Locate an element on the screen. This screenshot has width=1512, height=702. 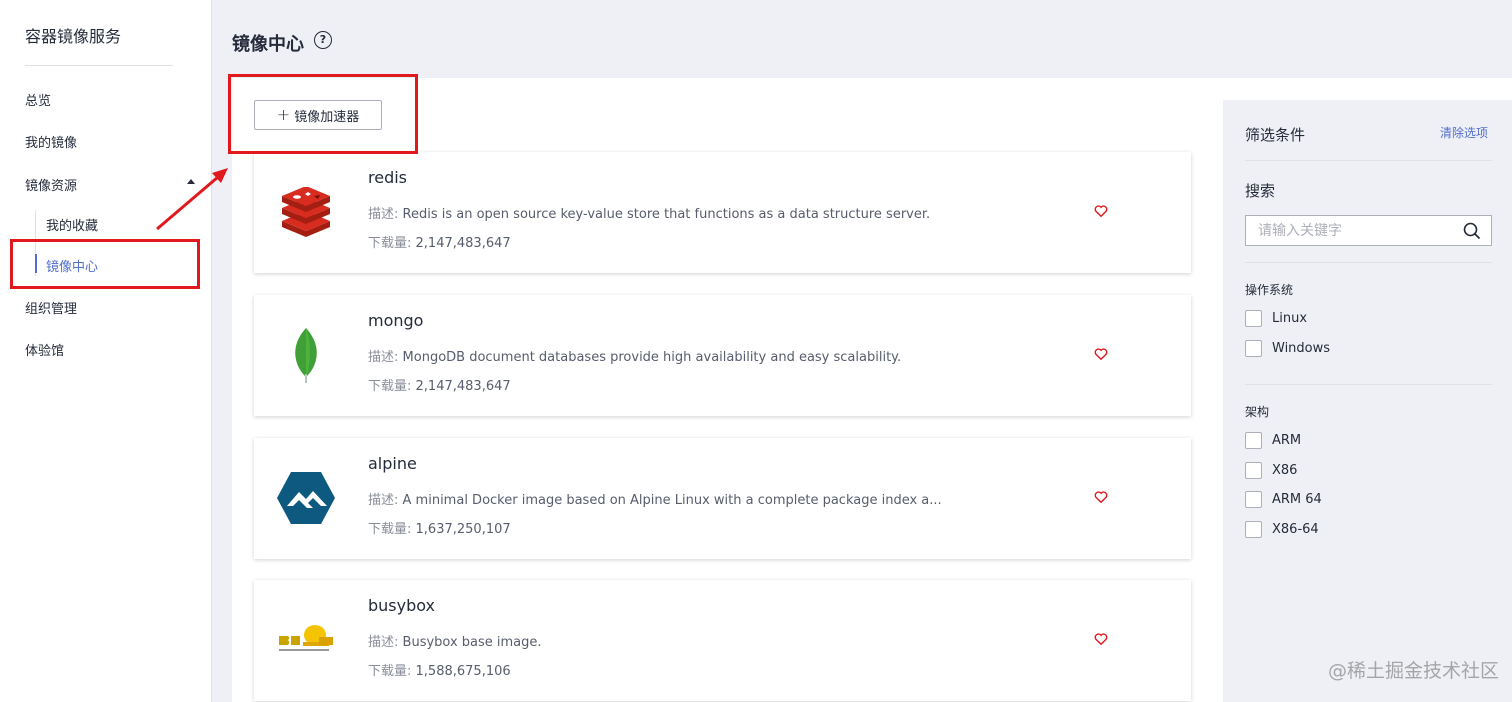
arch-option-x86-64: X86-64 is located at coordinates (1282, 529).